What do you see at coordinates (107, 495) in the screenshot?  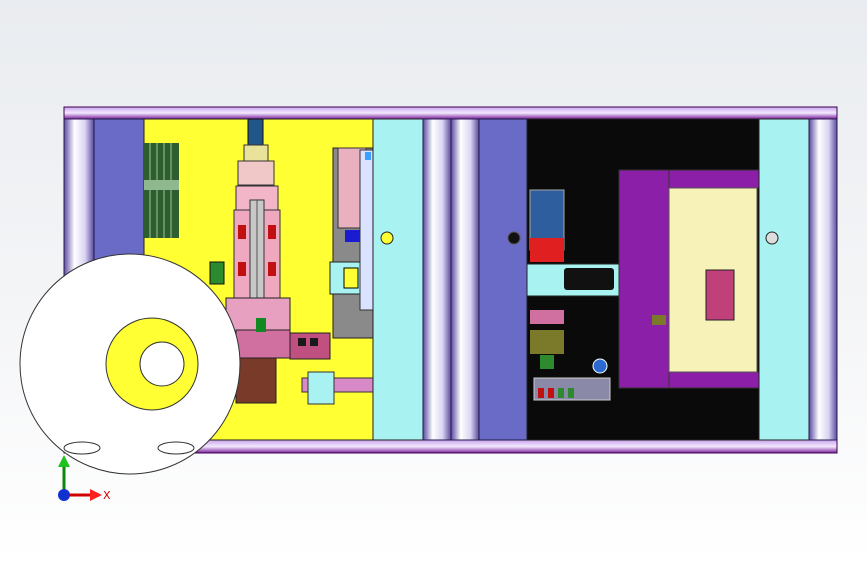 I see `x-axis-label: X` at bounding box center [107, 495].